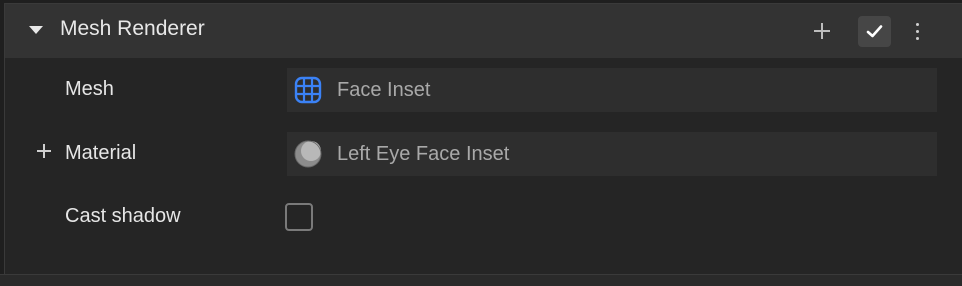  I want to click on cast-shadow-label: Cast shadow, so click(123, 216).